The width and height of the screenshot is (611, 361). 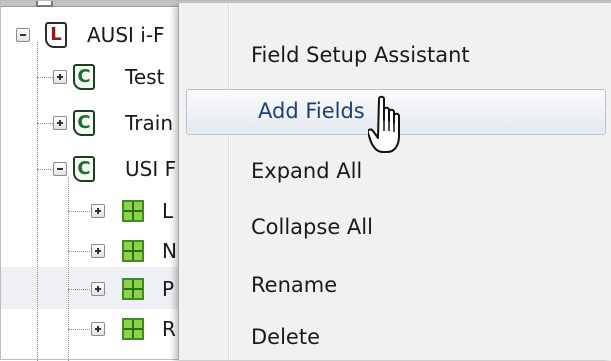 I want to click on tree-node-usi: C USI F, so click(x=91, y=170).